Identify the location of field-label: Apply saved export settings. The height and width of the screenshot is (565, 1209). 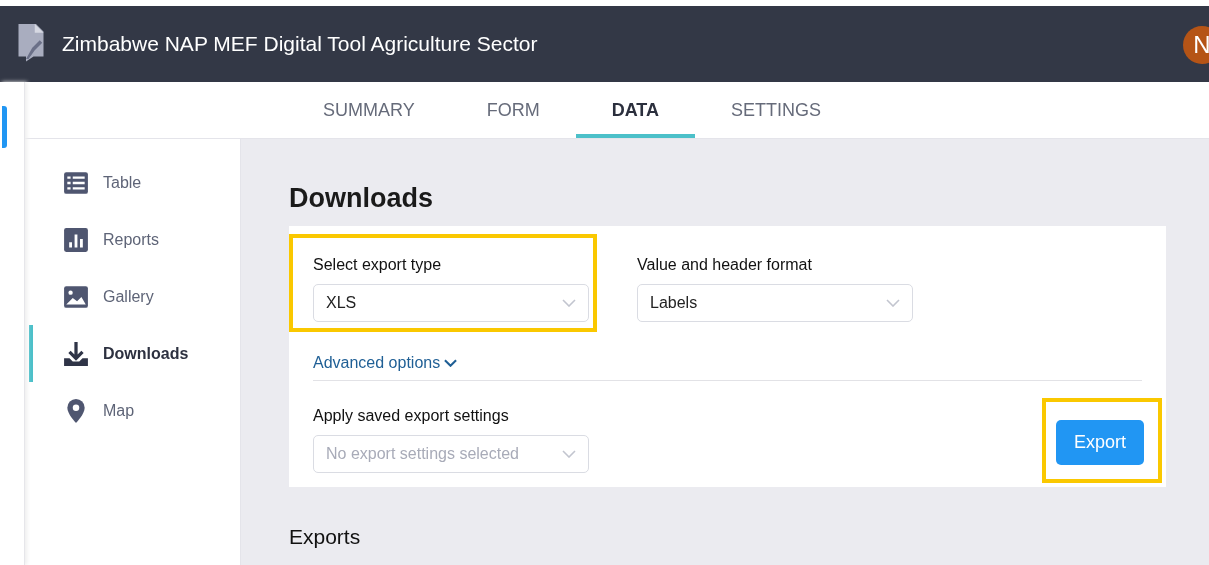
(411, 416).